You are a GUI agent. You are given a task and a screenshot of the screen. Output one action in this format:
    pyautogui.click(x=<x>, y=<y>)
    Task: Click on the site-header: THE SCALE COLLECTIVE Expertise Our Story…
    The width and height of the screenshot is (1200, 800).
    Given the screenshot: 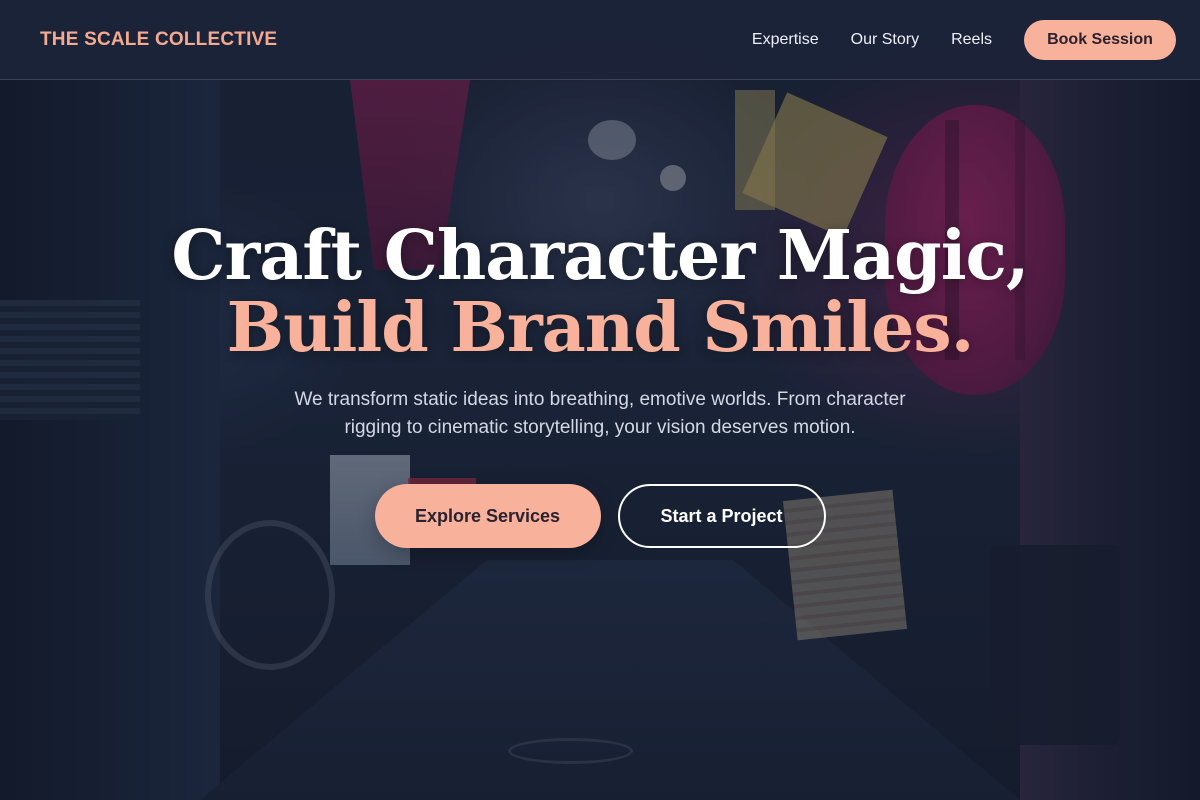 What is the action you would take?
    pyautogui.click(x=600, y=40)
    